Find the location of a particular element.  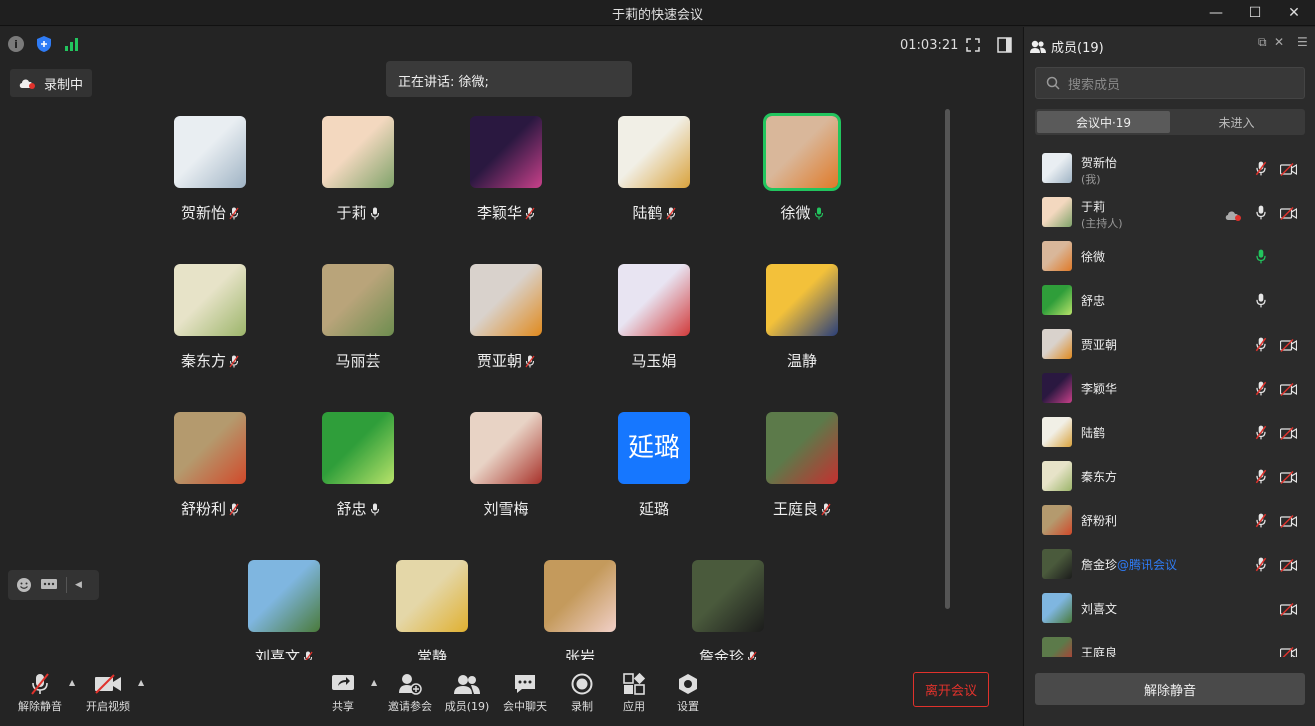

participant-tile: 张岩 is located at coordinates (580, 613).